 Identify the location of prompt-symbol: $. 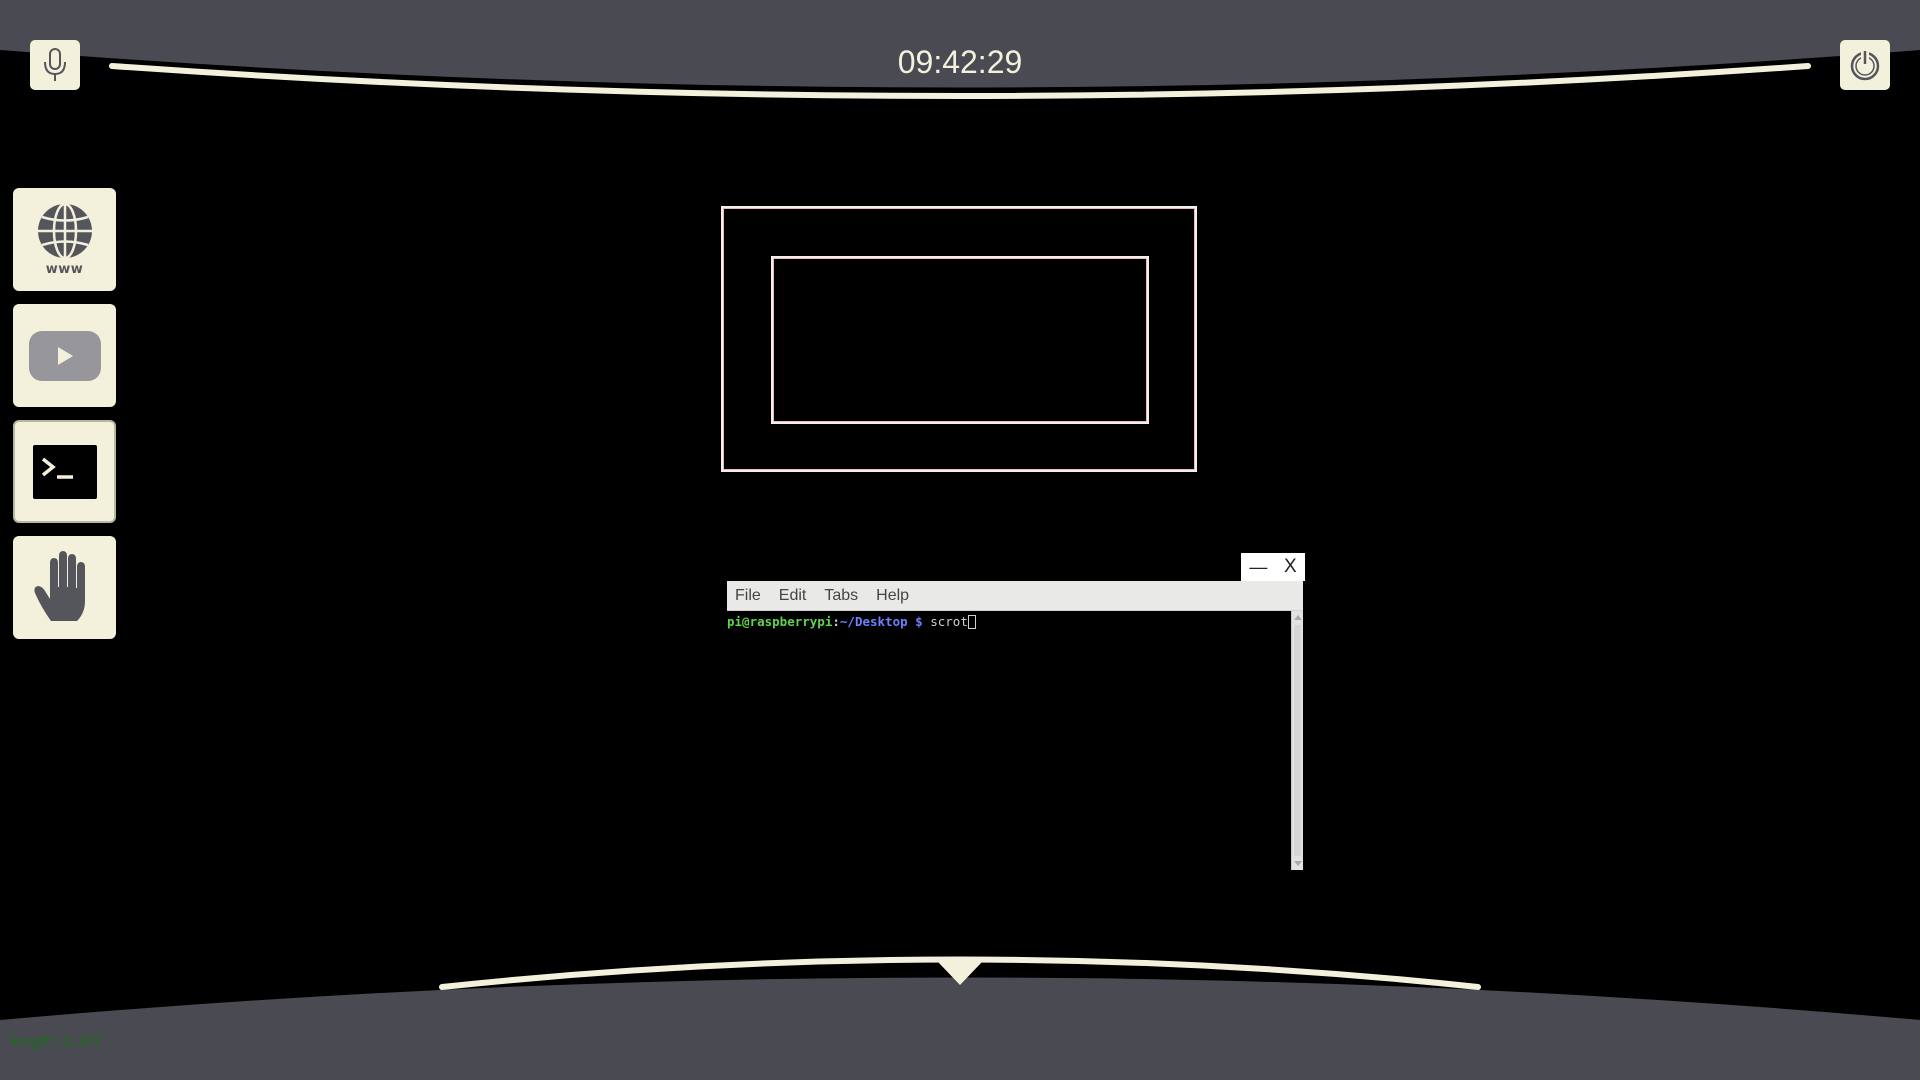
(919, 621).